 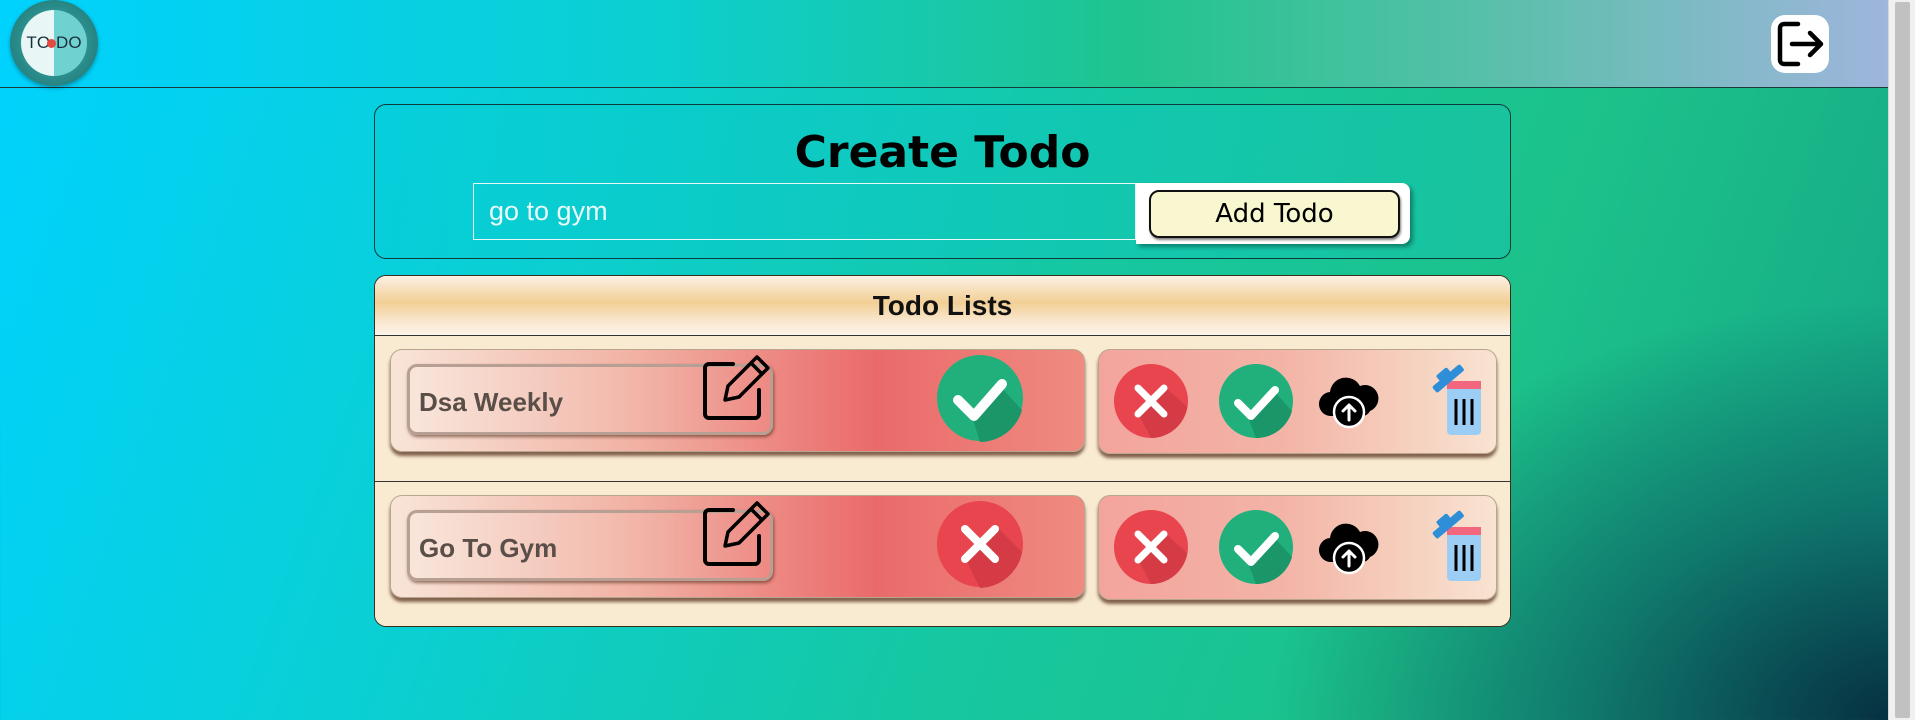 What do you see at coordinates (31, 42) in the screenshot?
I see `logo-letter-t: T` at bounding box center [31, 42].